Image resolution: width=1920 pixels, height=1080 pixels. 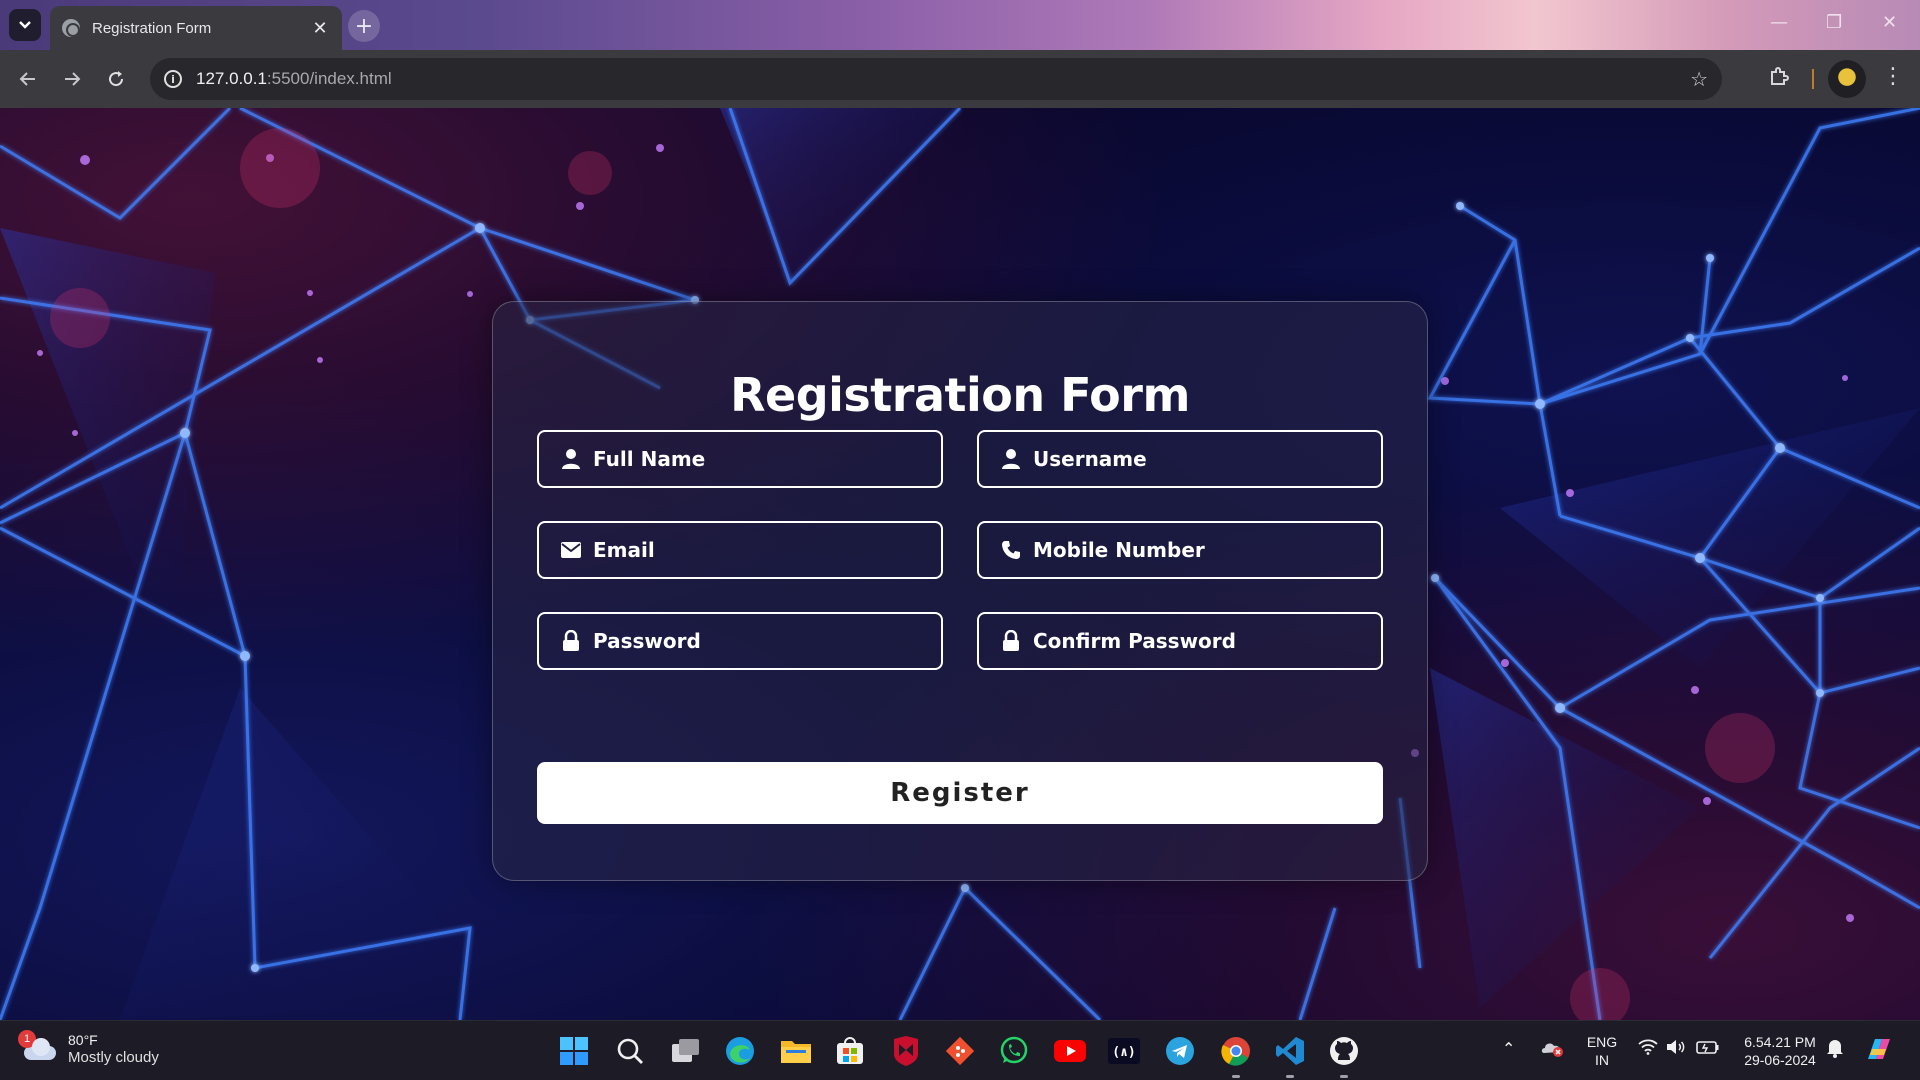 I want to click on chevron-up-icon: ⌃, so click(x=1508, y=1048).